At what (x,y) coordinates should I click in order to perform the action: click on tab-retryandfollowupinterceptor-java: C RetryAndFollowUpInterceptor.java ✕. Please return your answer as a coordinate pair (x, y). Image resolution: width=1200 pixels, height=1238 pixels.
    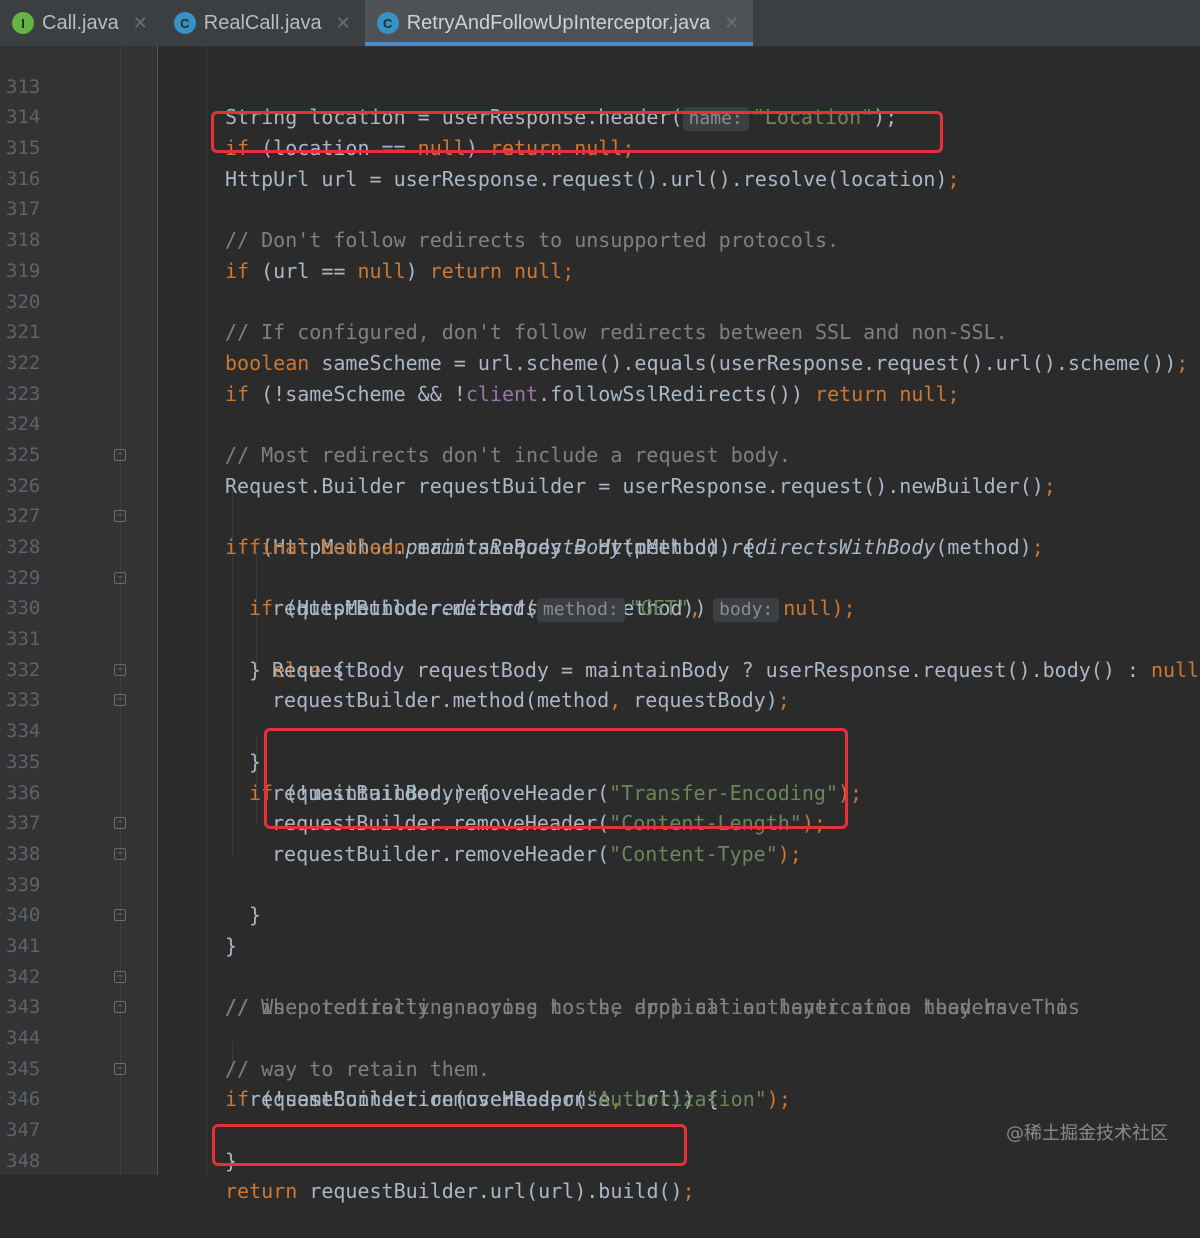
    Looking at the image, I should click on (559, 23).